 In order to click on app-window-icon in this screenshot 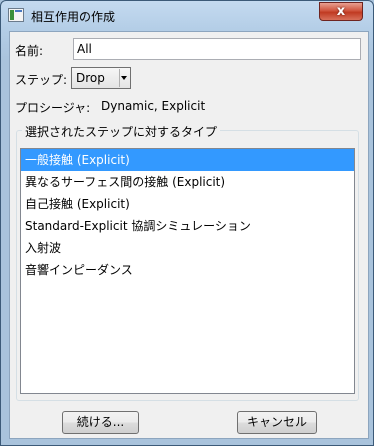, I will do `click(16, 15)`.